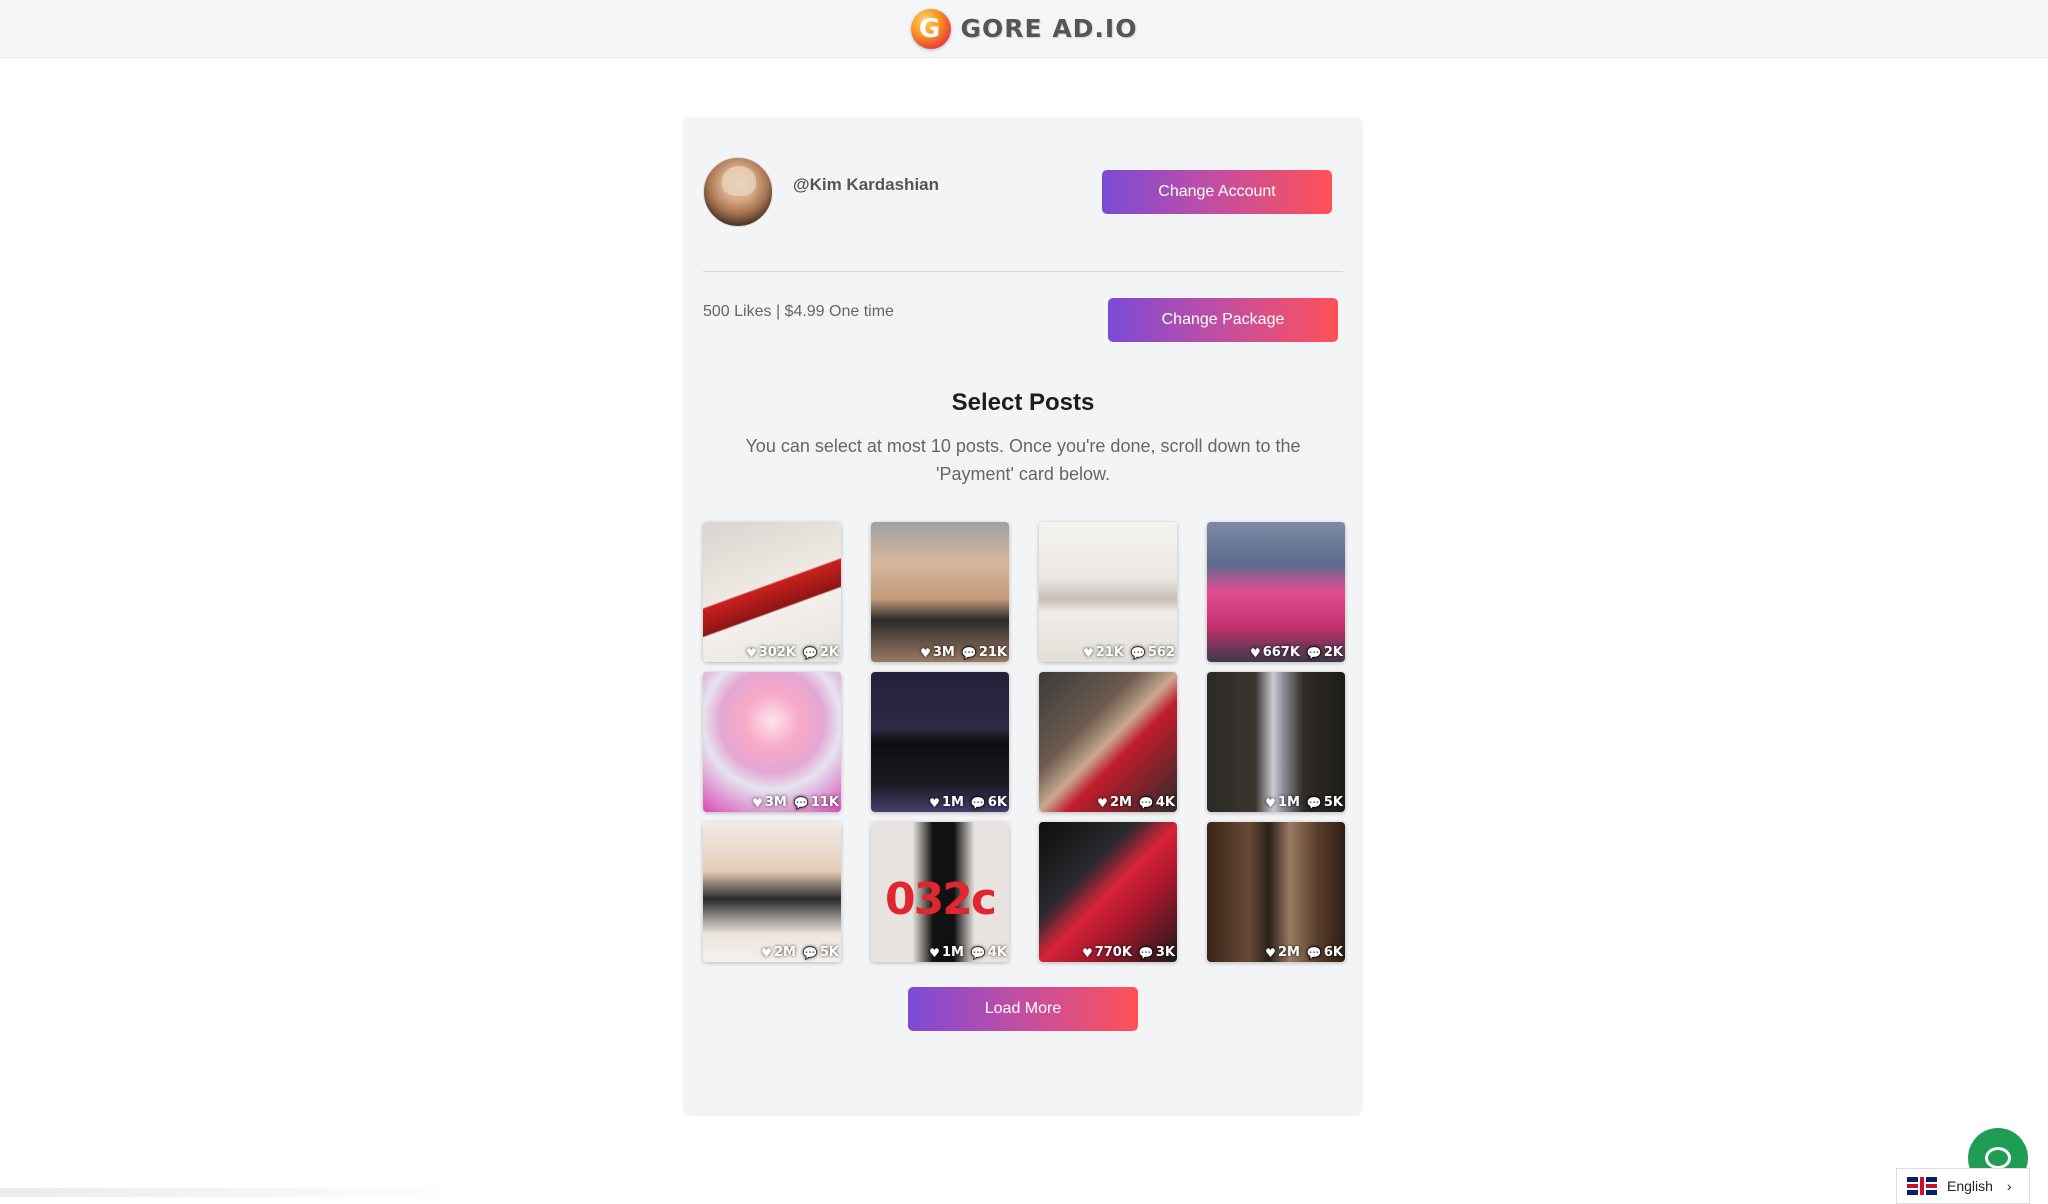 This screenshot has height=1204, width=2048. I want to click on post-stats: ♥ 302K 💬 2K, so click(792, 652).